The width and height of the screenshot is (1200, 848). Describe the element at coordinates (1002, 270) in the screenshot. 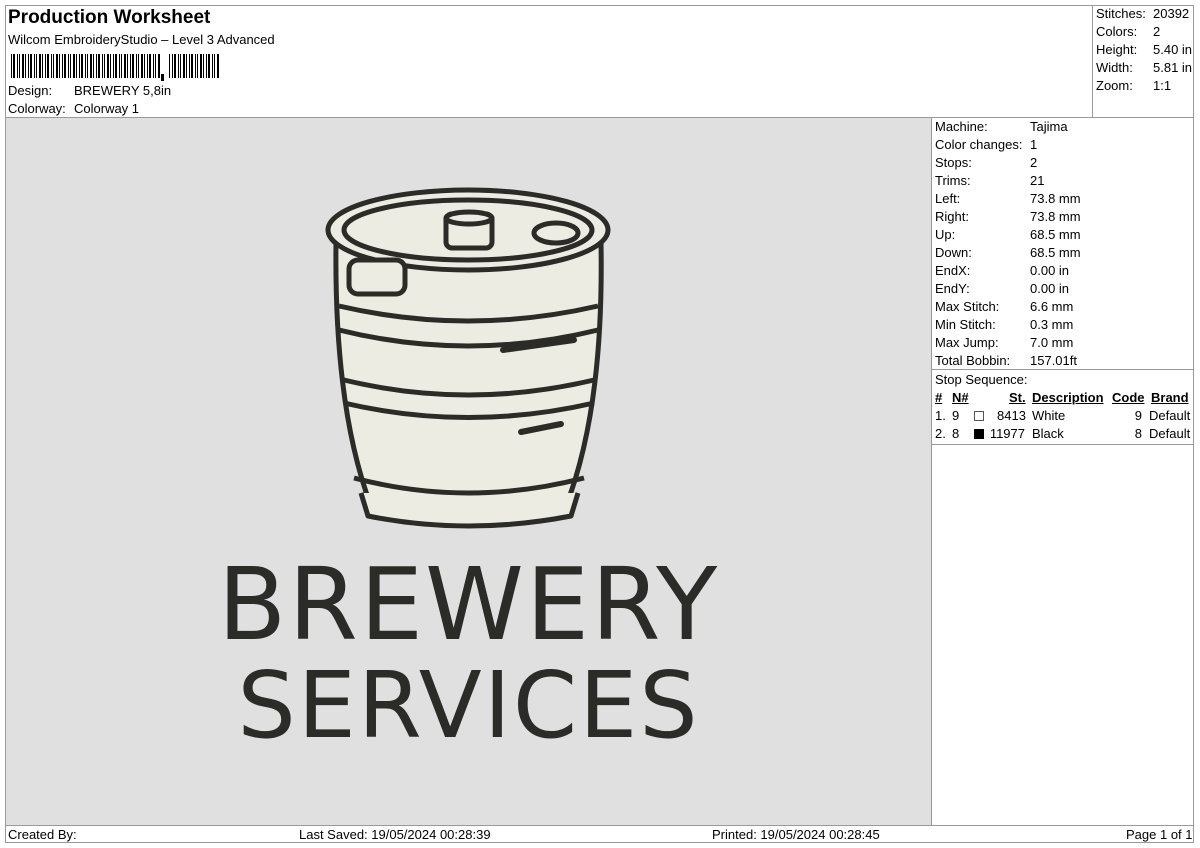

I see `info-row: EndX: 0.00 in` at that location.